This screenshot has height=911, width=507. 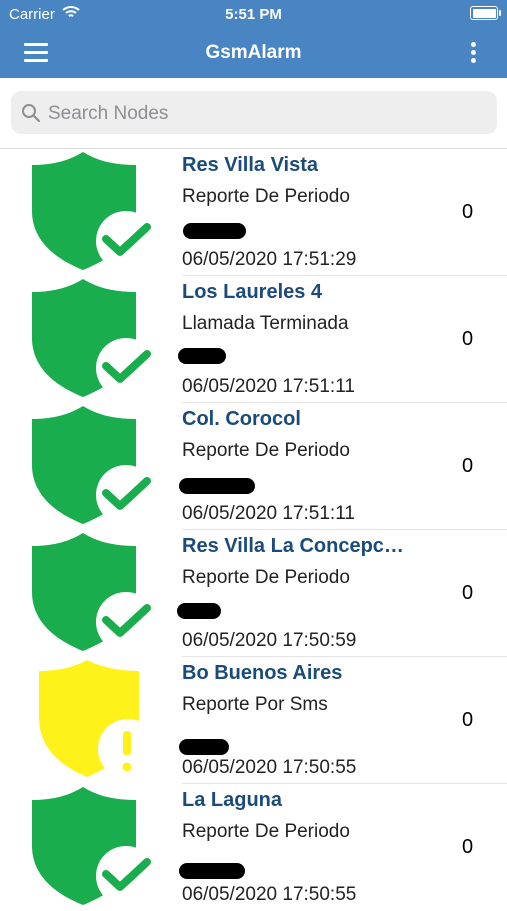 What do you see at coordinates (250, 165) in the screenshot?
I see `node-name: Res Villa Vista` at bounding box center [250, 165].